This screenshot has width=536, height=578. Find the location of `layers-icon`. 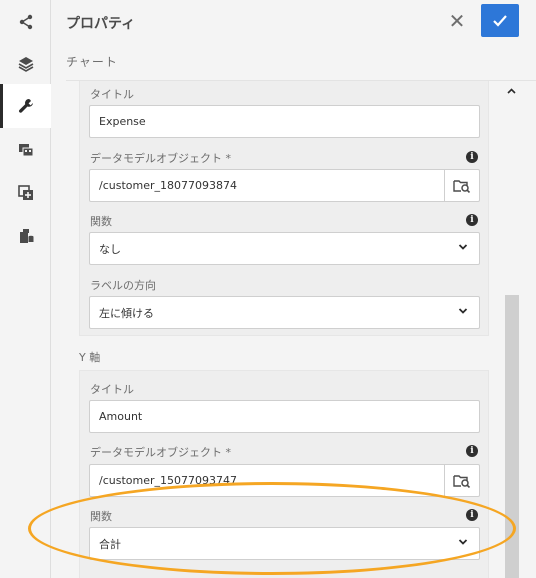

layers-icon is located at coordinates (25, 64).